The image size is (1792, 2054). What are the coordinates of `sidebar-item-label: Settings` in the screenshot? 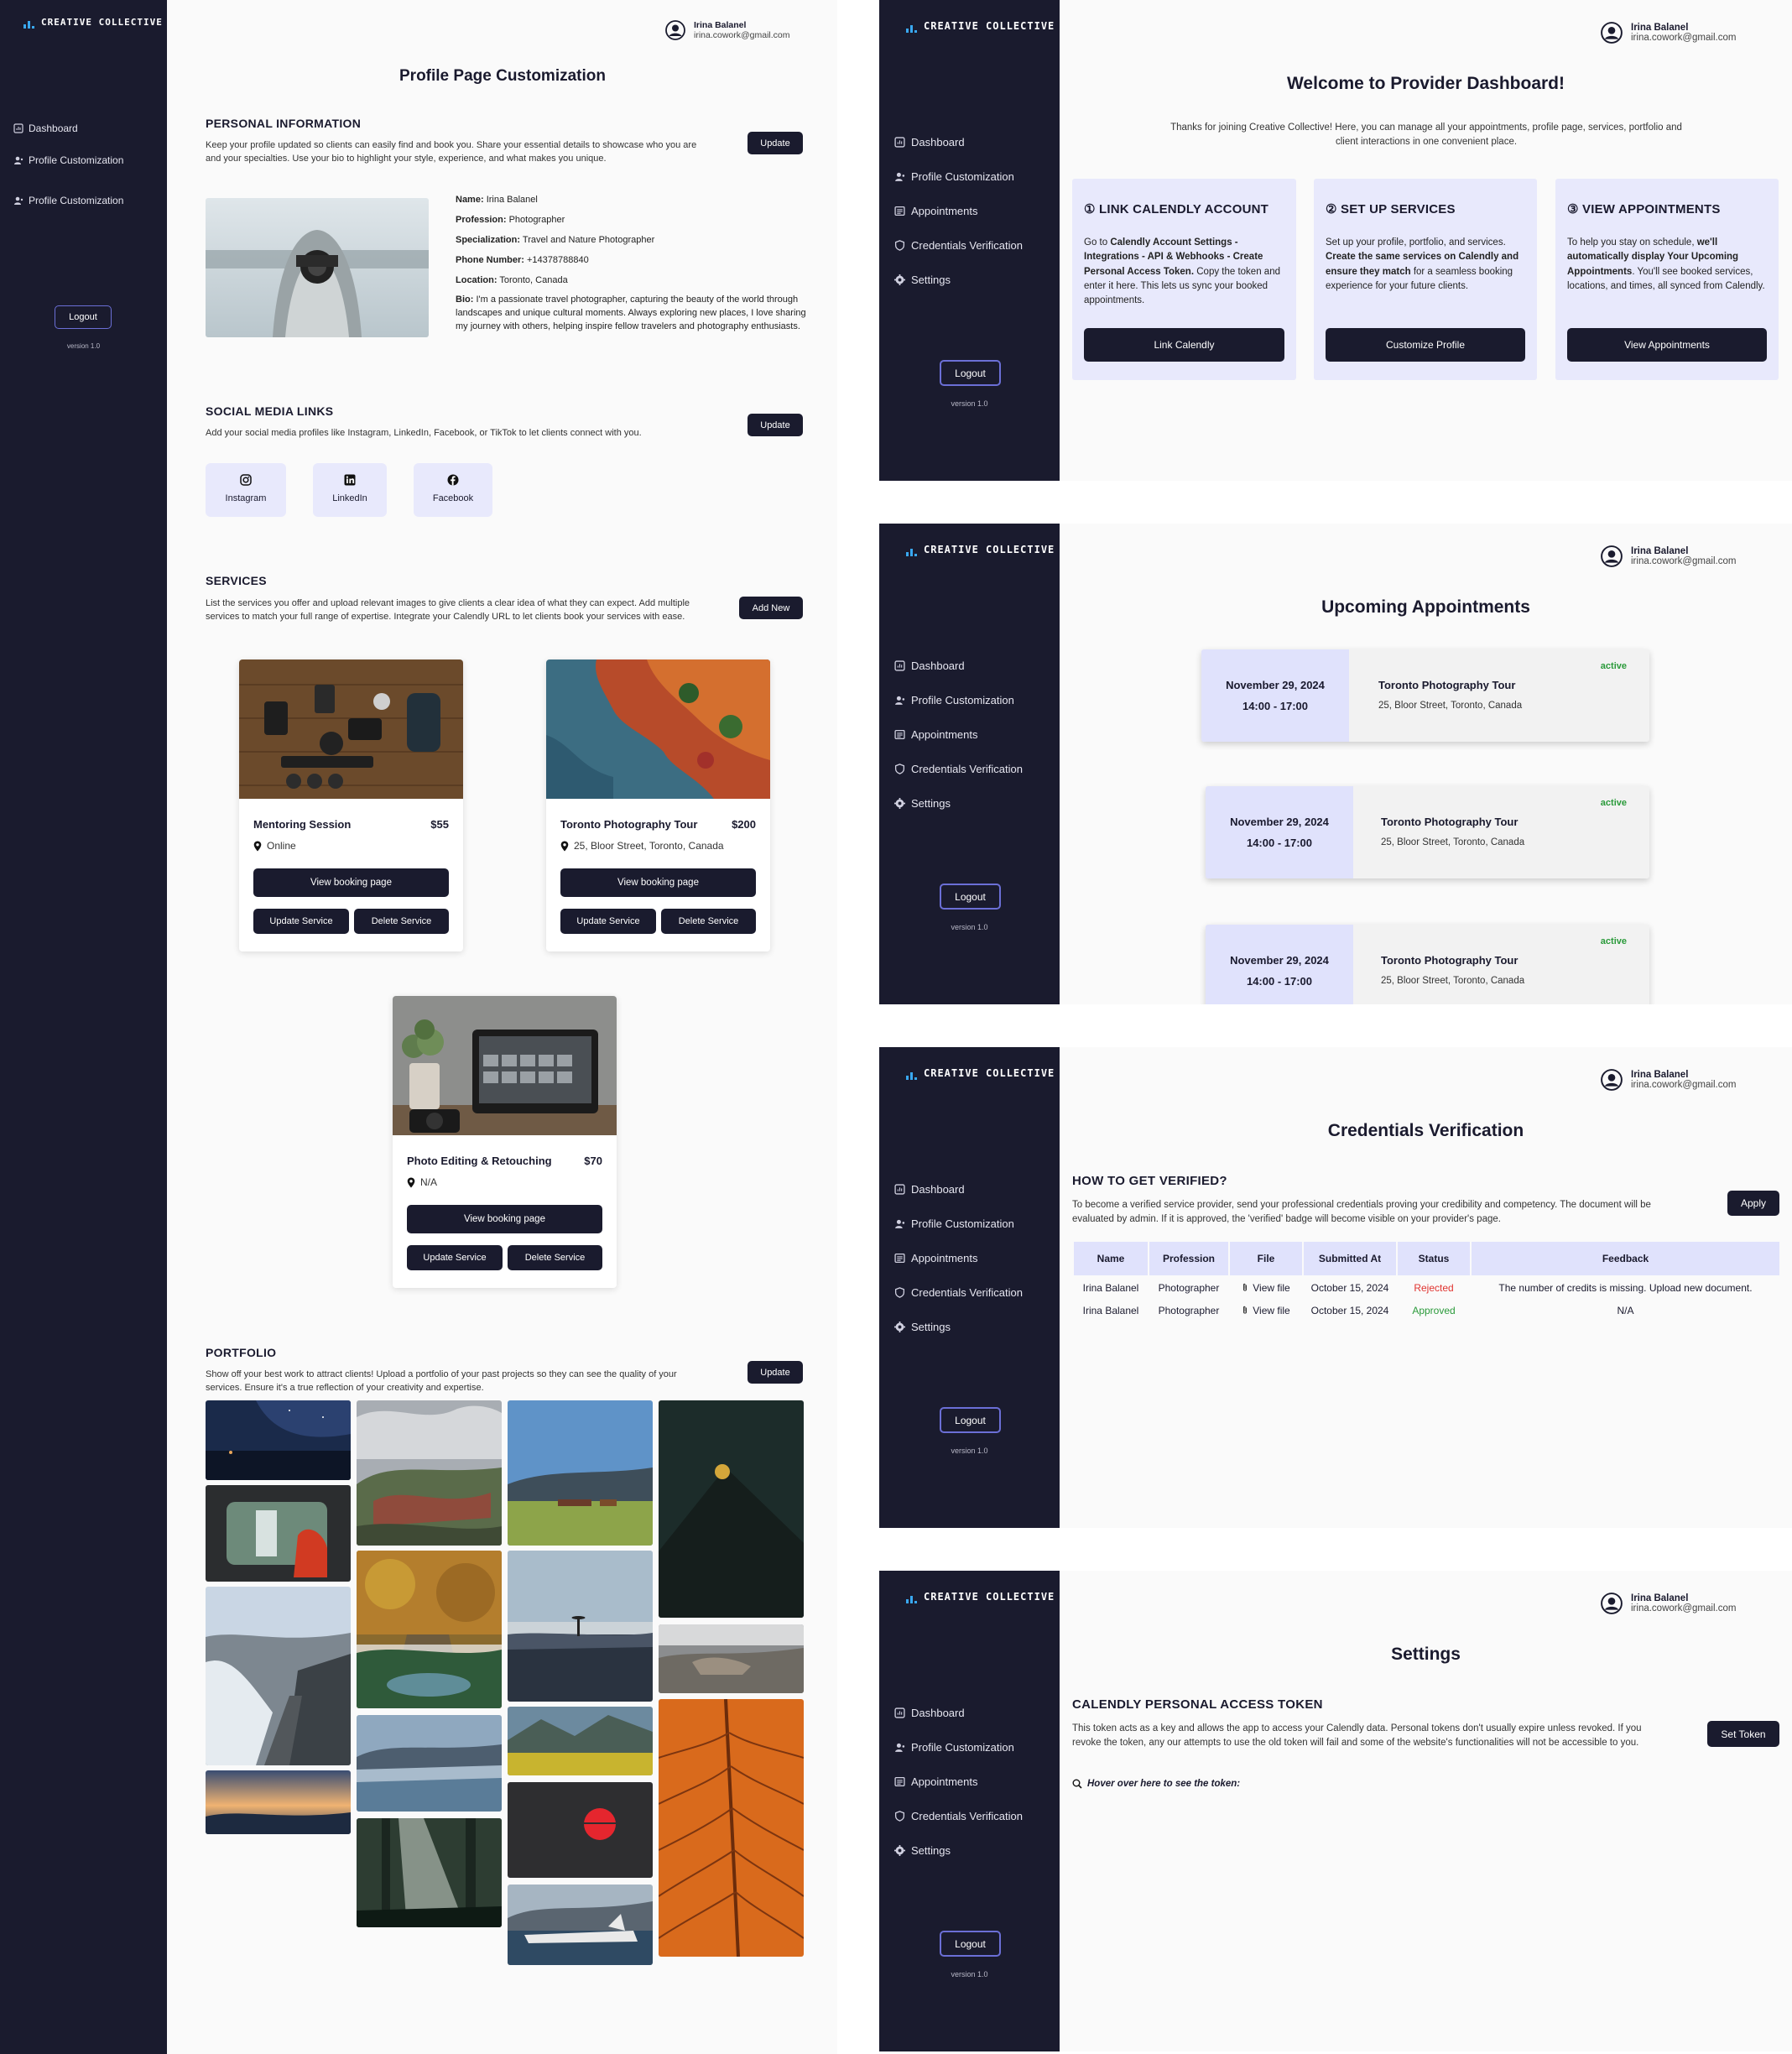 It's located at (931, 280).